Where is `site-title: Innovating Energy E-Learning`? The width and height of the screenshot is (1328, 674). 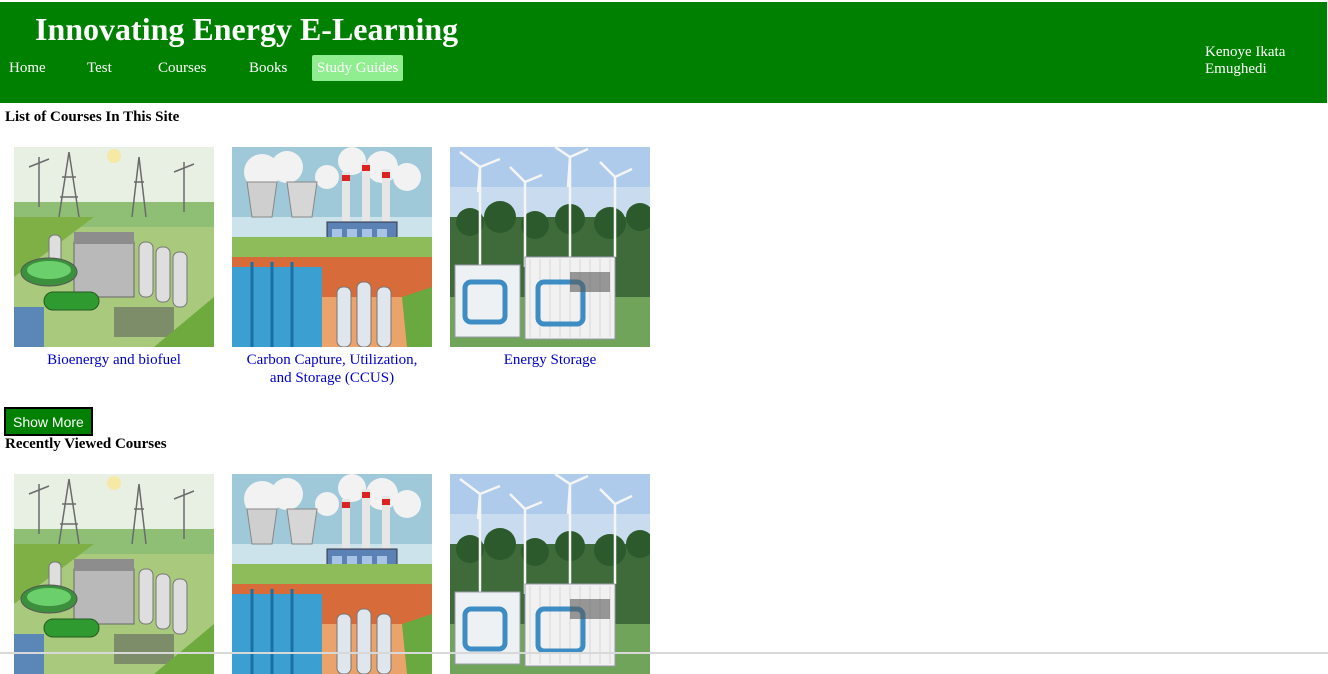
site-title: Innovating Energy E-Learning is located at coordinates (247, 29).